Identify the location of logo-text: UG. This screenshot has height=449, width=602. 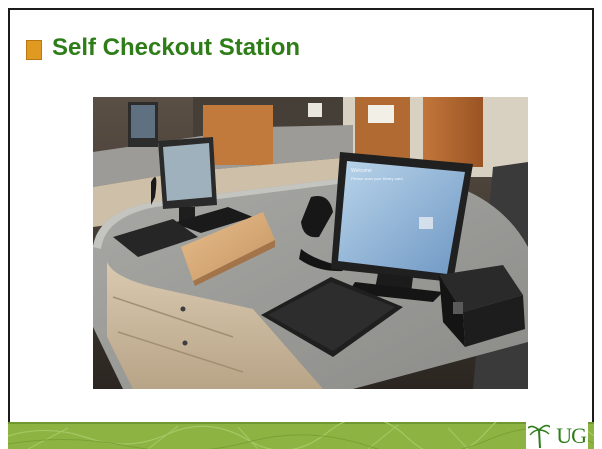
(571, 435).